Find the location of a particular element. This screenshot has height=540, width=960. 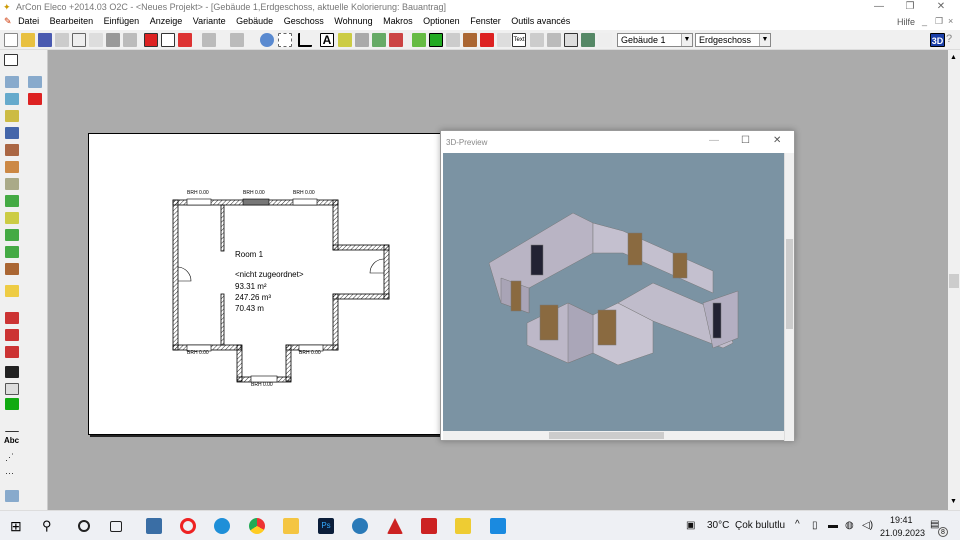

menu-variante: Variante is located at coordinates (209, 21).